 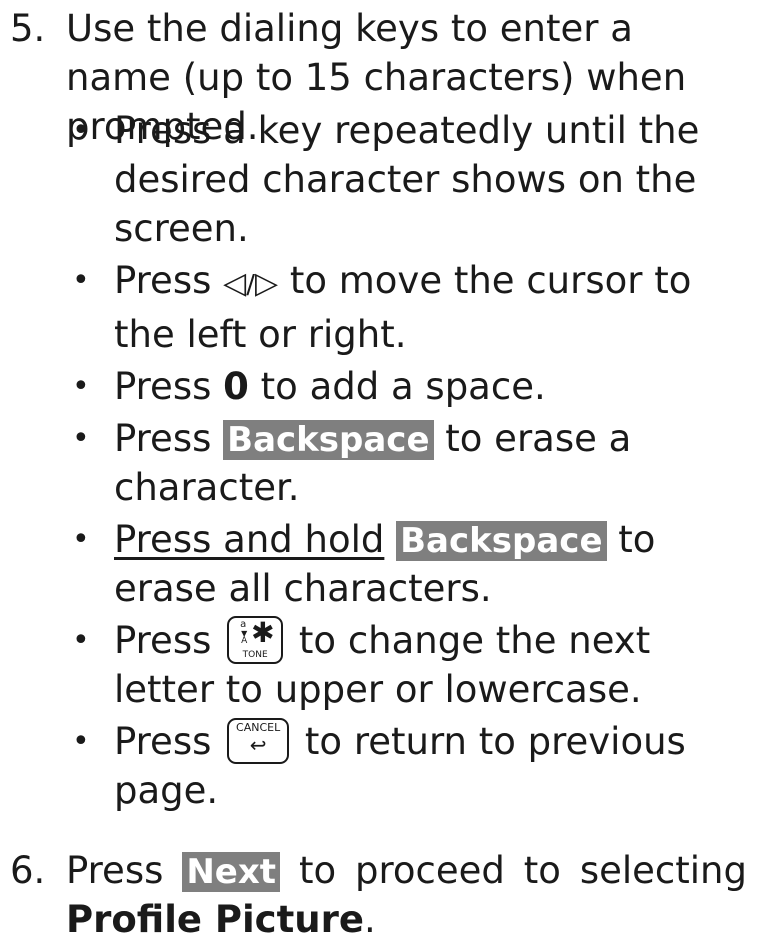 What do you see at coordinates (243, 624) in the screenshot?
I see `tone-key-lower-a: a` at bounding box center [243, 624].